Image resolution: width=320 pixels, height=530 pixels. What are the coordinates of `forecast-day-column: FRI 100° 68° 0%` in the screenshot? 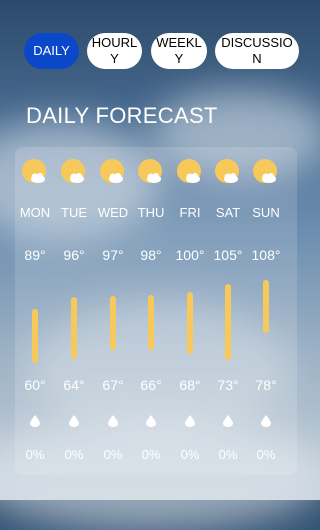 It's located at (190, 311).